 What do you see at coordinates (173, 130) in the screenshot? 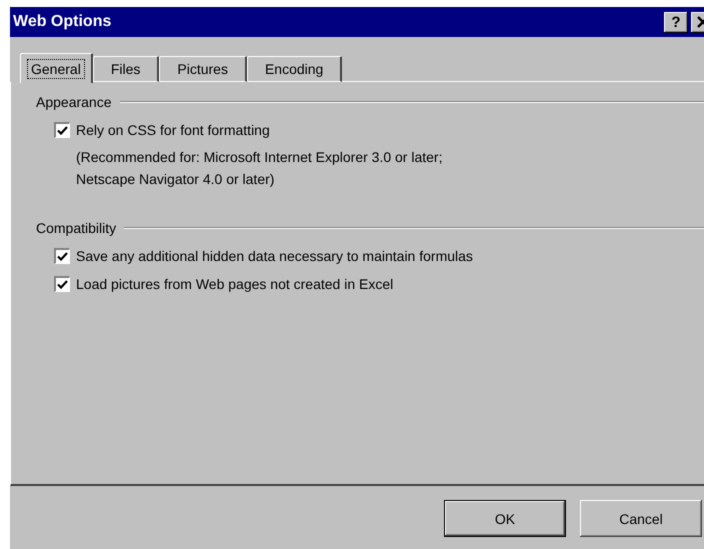
I see `option-label: Rely on CSS for font formatting` at bounding box center [173, 130].